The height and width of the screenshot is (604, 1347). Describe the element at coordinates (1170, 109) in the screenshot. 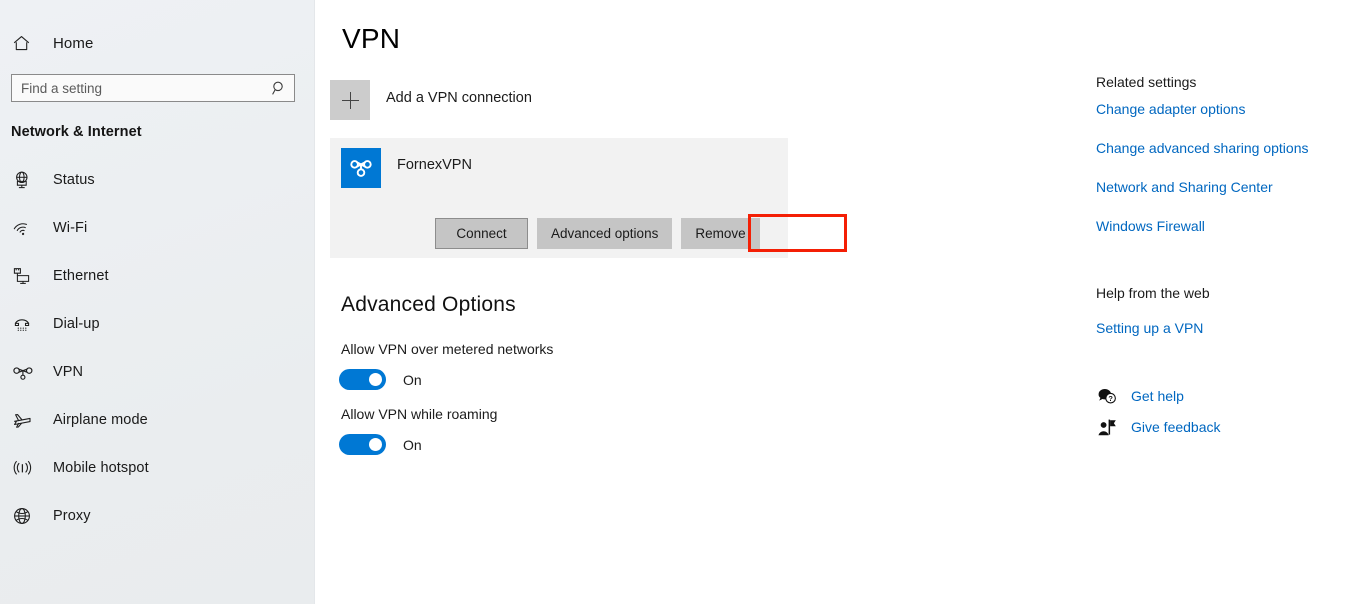

I see `link-change-adapter-options: Change adapter options` at that location.